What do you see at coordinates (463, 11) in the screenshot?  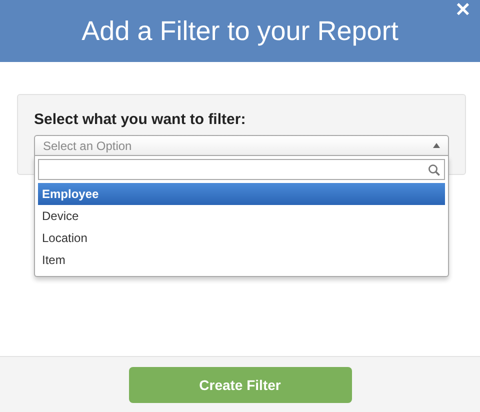 I see `close-button: ✕` at bounding box center [463, 11].